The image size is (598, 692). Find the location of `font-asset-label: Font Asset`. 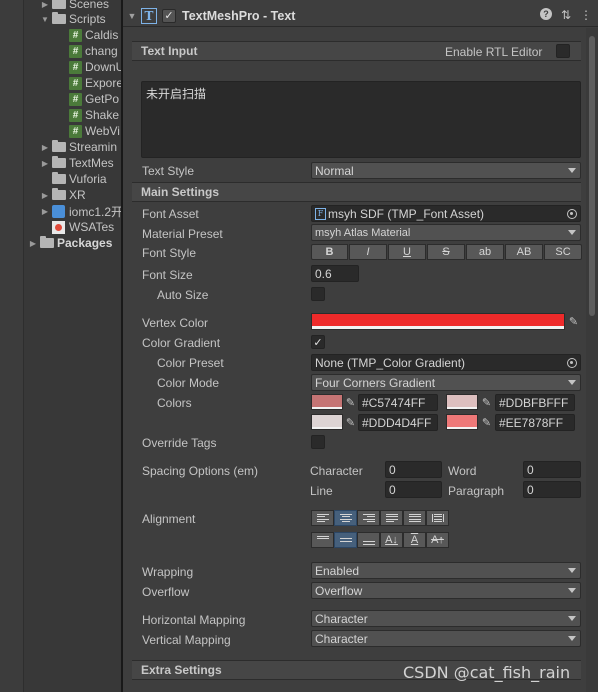

font-asset-label: Font Asset is located at coordinates (170, 214).